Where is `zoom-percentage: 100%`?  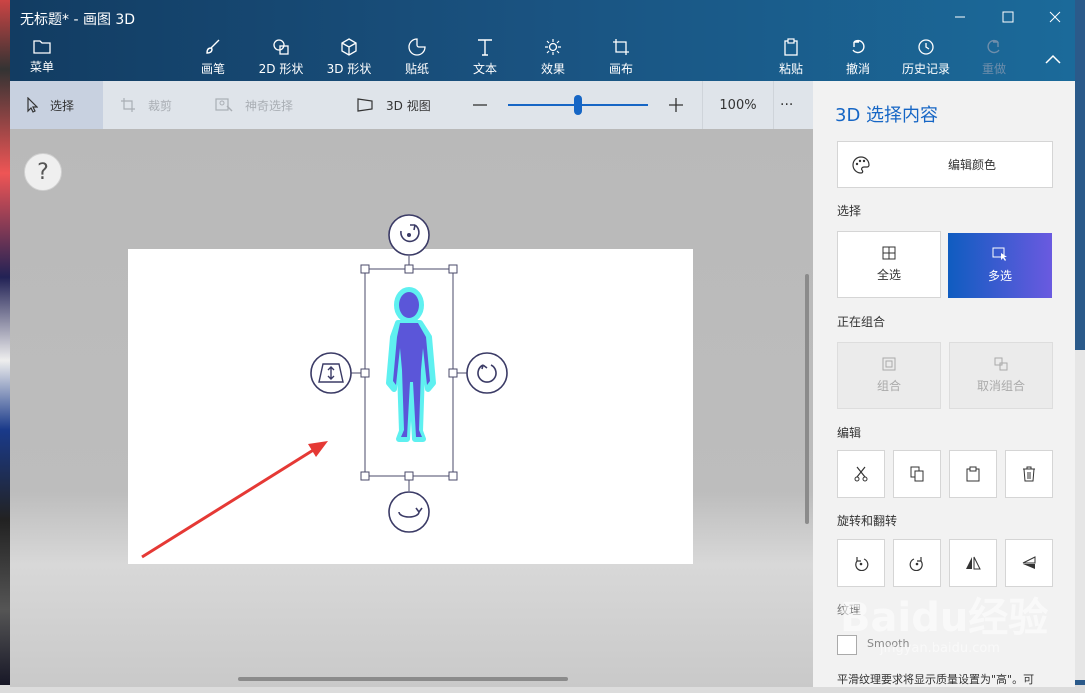 zoom-percentage: 100% is located at coordinates (738, 105).